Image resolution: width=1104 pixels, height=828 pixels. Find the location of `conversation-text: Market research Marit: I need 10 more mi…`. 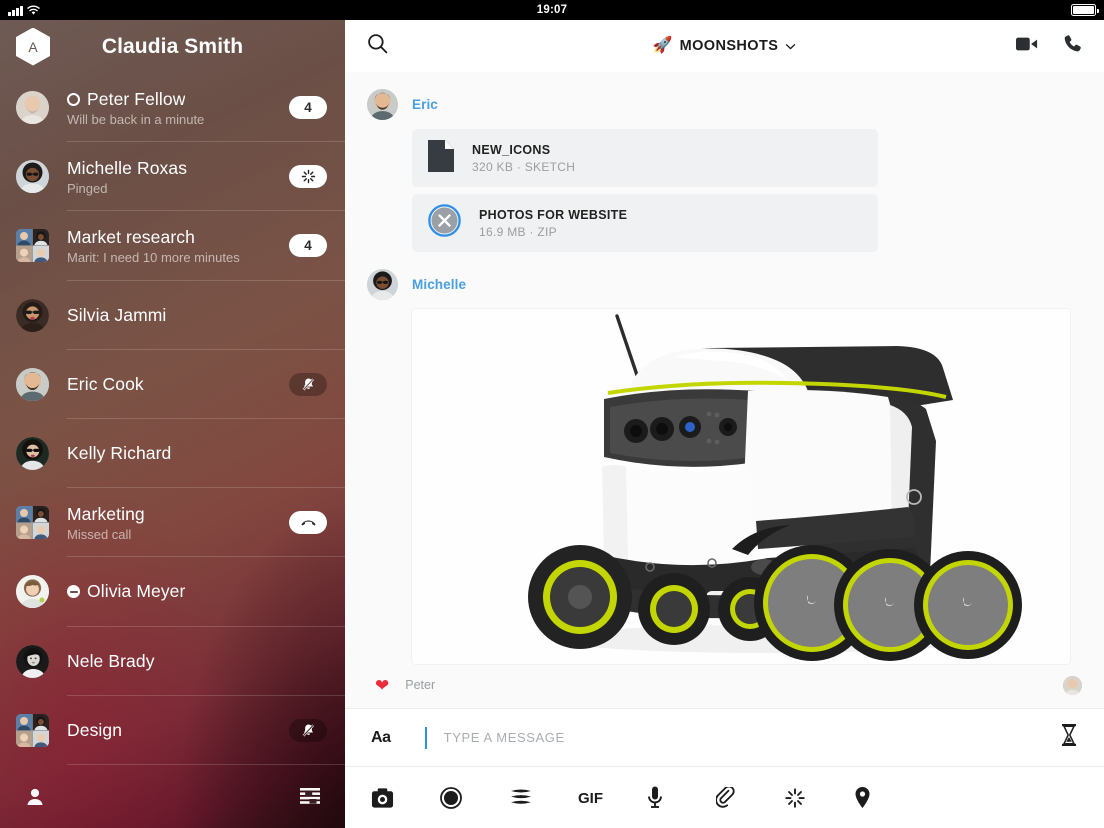

conversation-text: Market research Marit: I need 10 more mi… is located at coordinates (173, 246).